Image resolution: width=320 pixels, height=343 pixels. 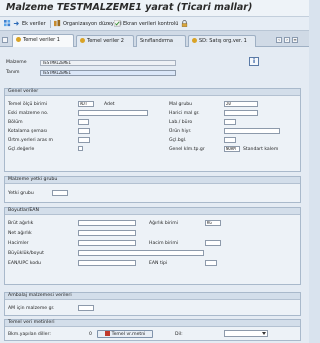 What do you see at coordinates (179, 334) in the screenshot?
I see `dil-label: Dil:` at bounding box center [179, 334].